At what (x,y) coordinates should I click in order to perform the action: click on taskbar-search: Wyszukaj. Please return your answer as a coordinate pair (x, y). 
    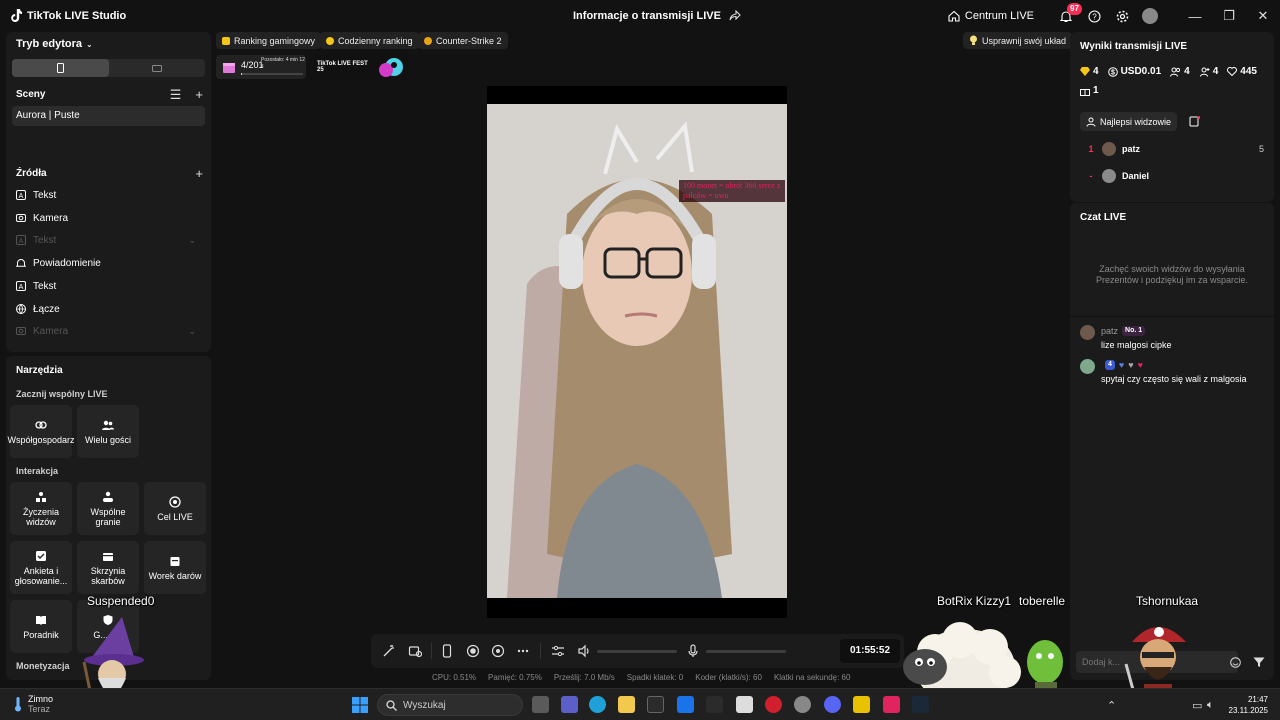
    Looking at the image, I should click on (450, 705).